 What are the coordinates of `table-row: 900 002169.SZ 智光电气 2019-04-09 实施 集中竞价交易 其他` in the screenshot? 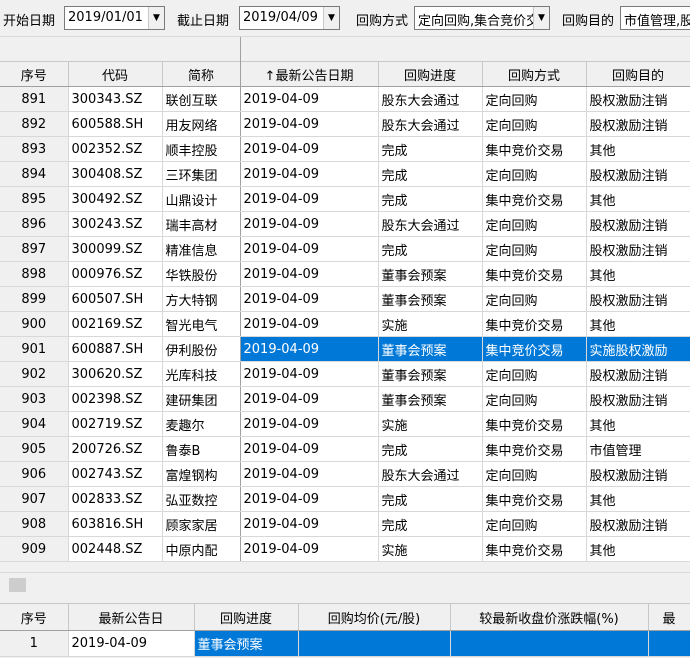 It's located at (345, 324).